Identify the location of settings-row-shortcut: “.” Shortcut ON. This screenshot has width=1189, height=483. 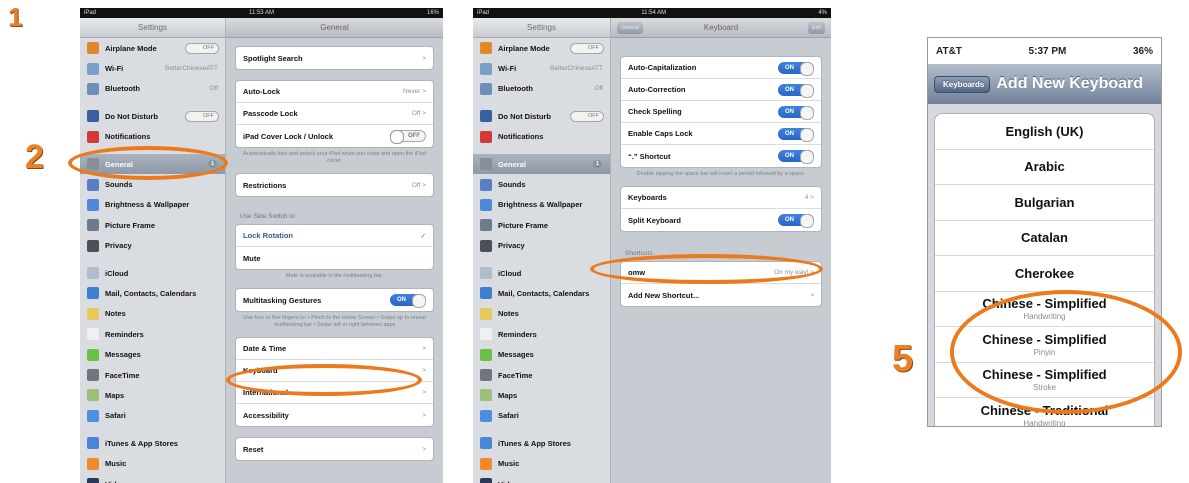
(721, 156).